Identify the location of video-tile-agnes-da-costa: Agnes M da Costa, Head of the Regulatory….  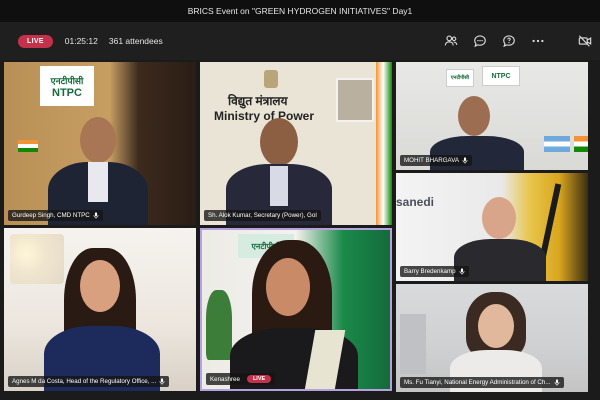
(100, 309).